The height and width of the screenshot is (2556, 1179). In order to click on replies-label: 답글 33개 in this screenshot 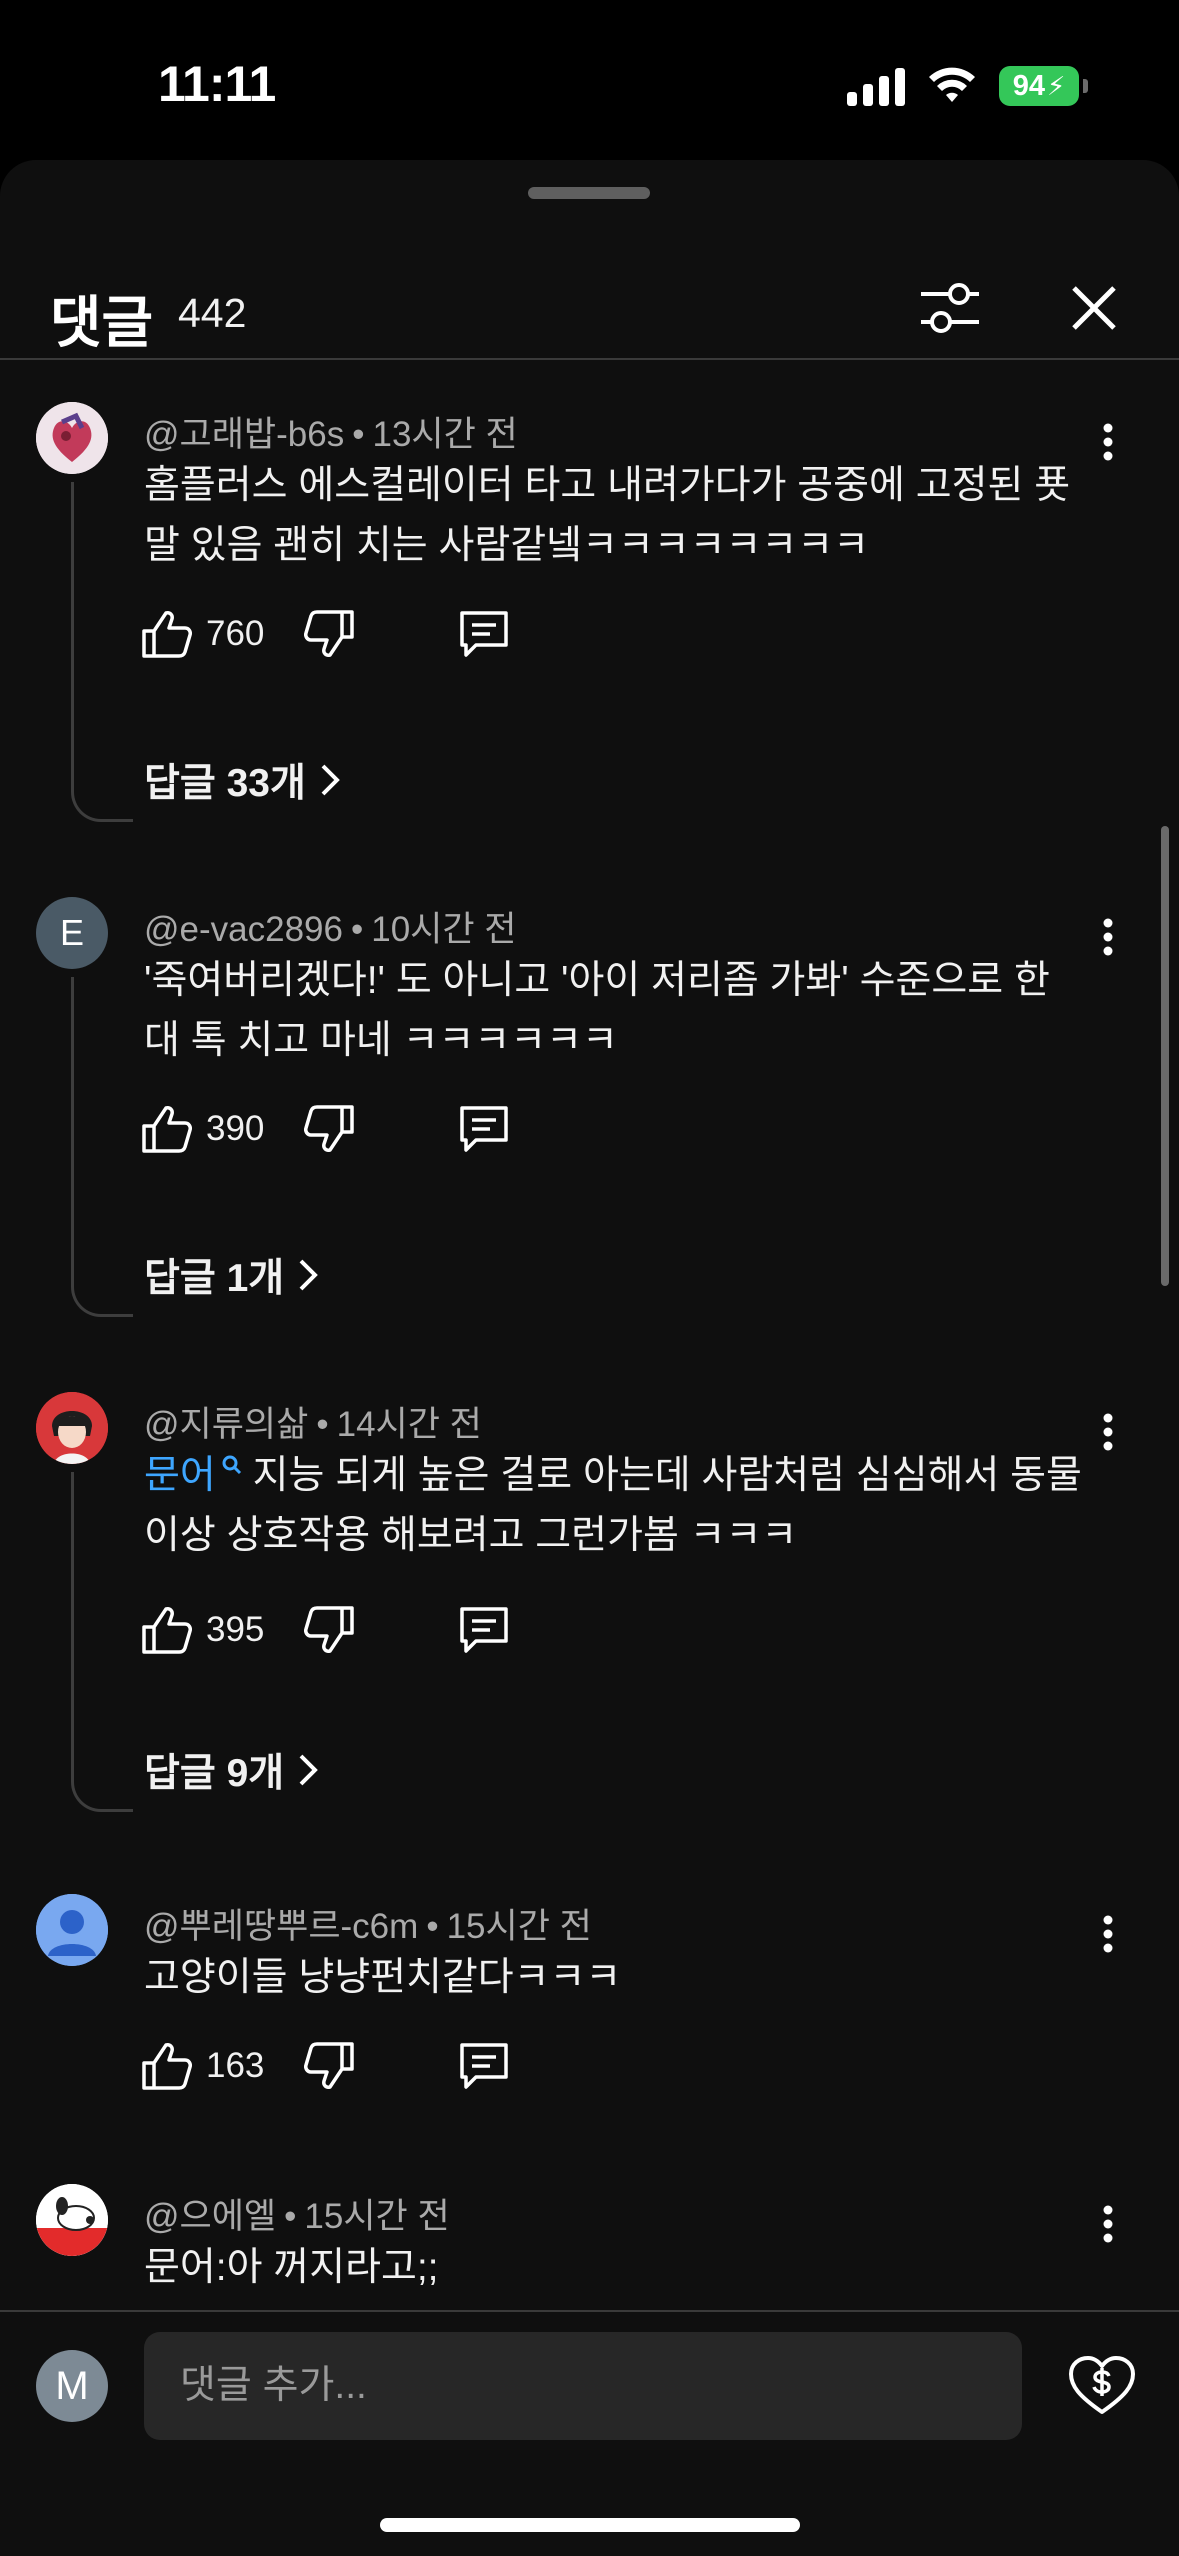, I will do `click(225, 783)`.